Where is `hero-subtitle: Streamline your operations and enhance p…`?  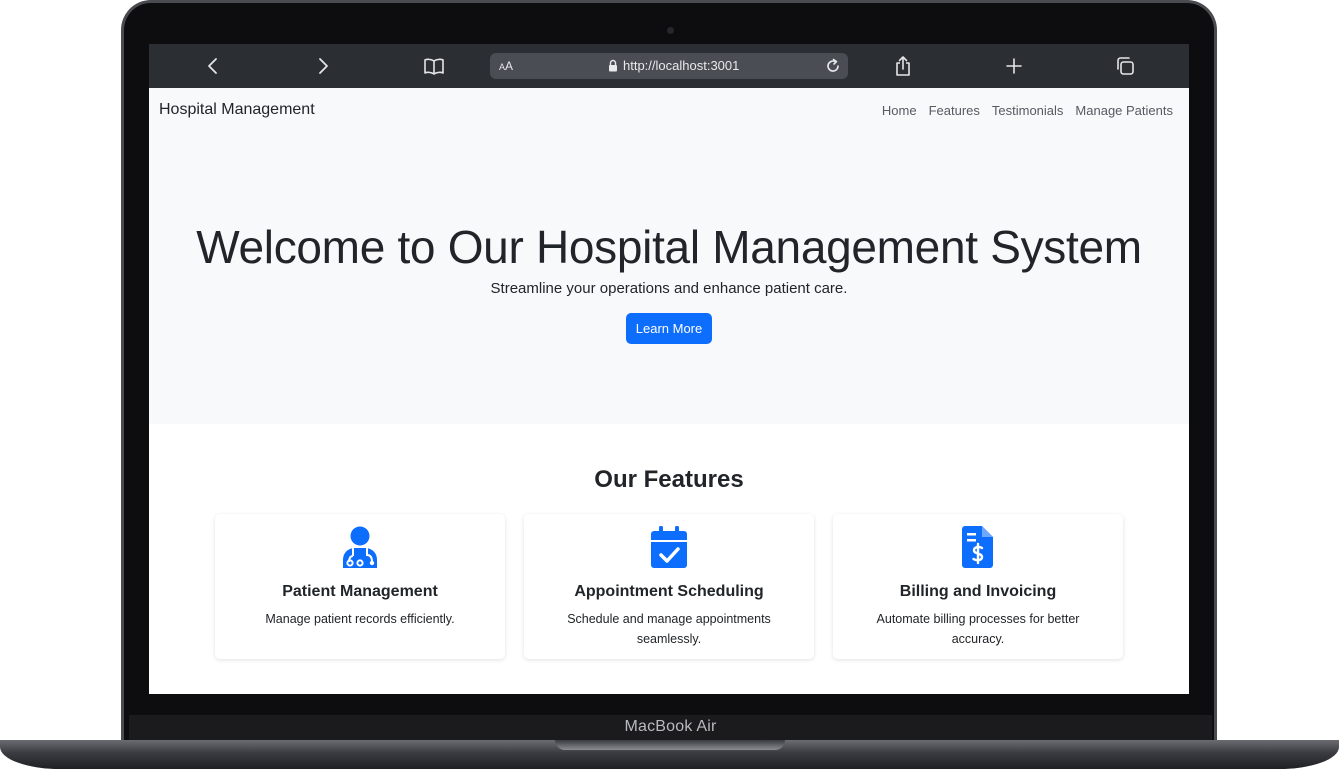 hero-subtitle: Streamline your operations and enhance p… is located at coordinates (669, 288).